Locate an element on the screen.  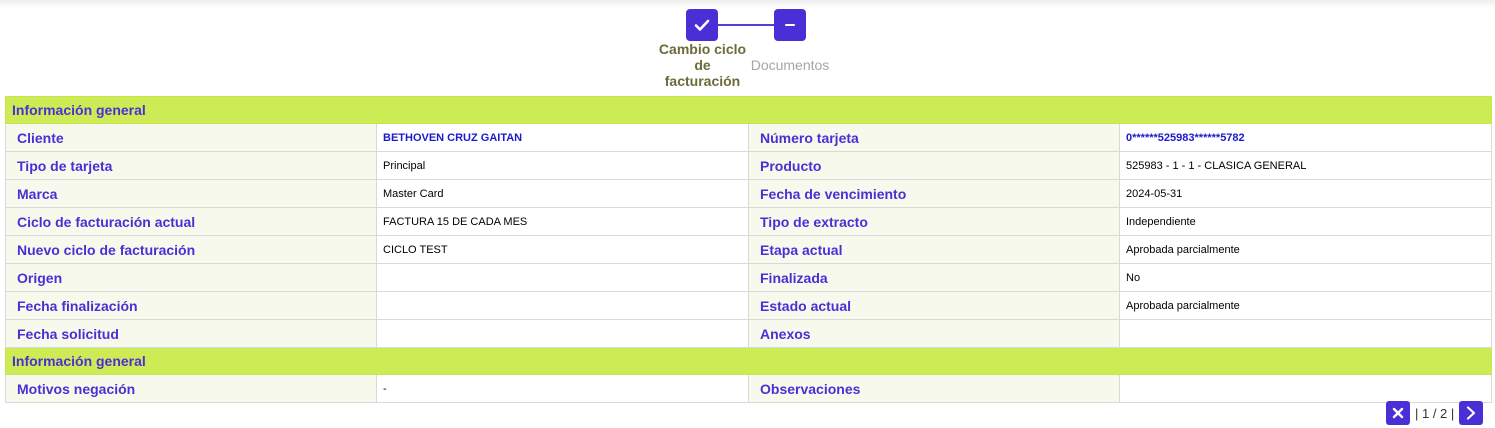
field-label-finalizada: Finalizada is located at coordinates (934, 277).